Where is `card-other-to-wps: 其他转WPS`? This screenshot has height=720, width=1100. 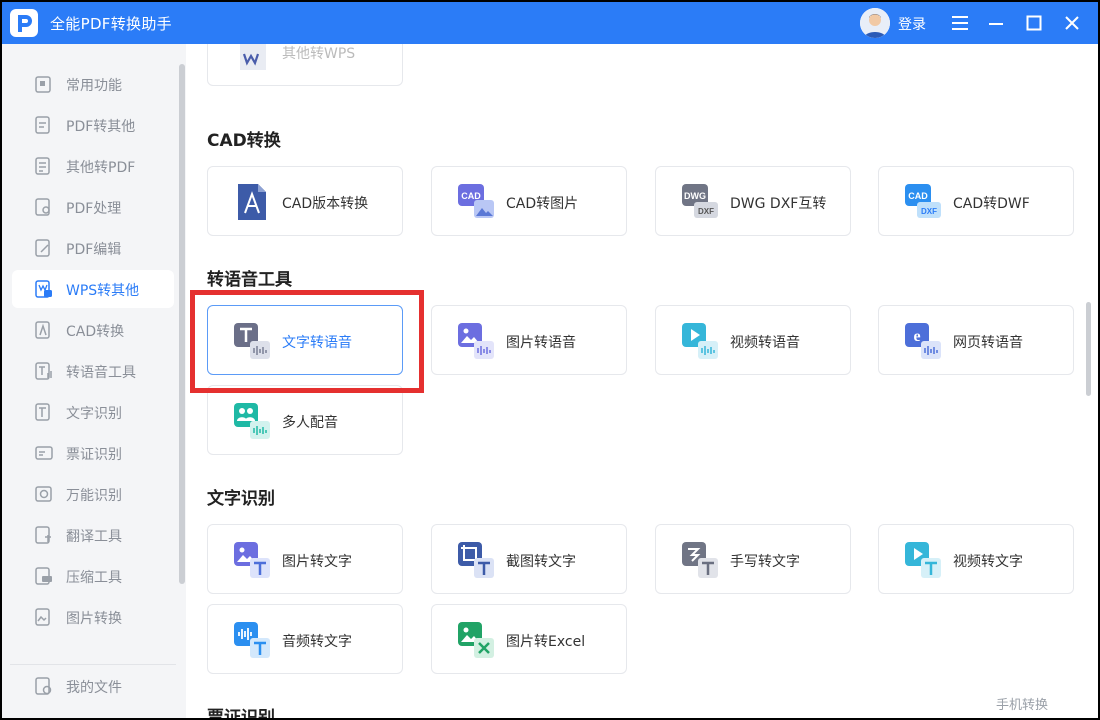 card-other-to-wps: 其他转WPS is located at coordinates (305, 65).